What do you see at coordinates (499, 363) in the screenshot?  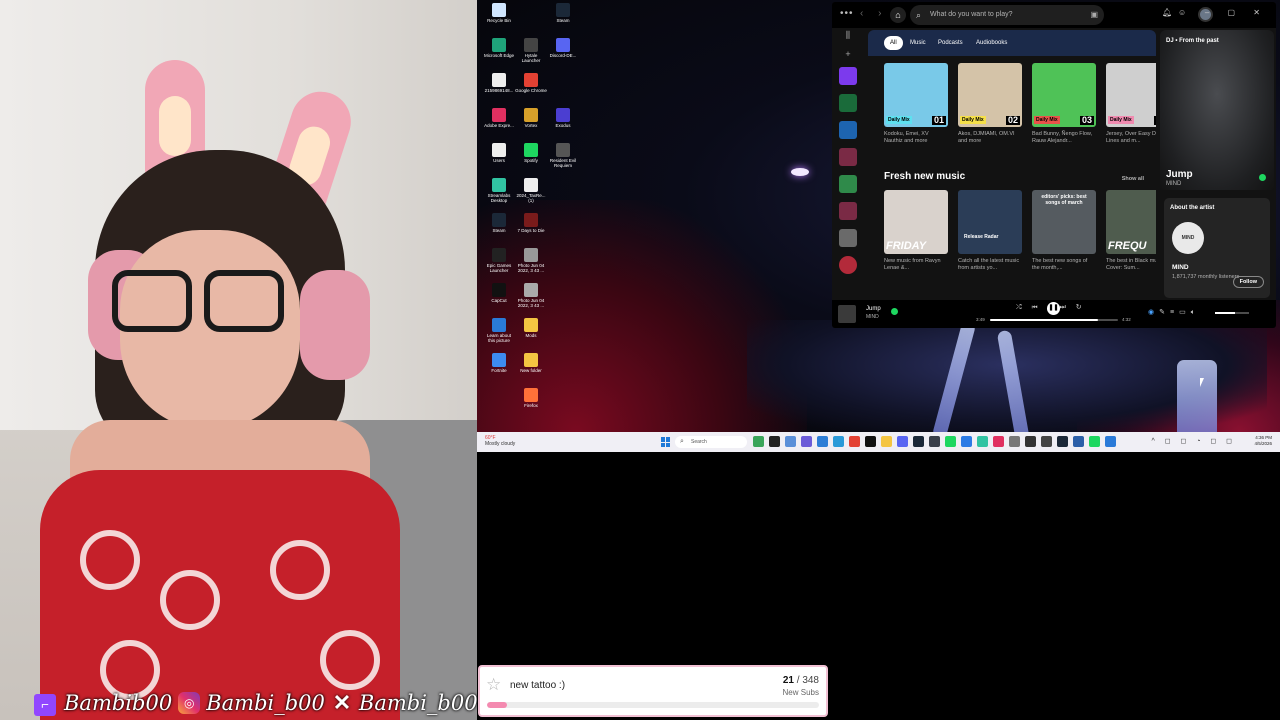 I see `desktop-icon: Fortnite` at bounding box center [499, 363].